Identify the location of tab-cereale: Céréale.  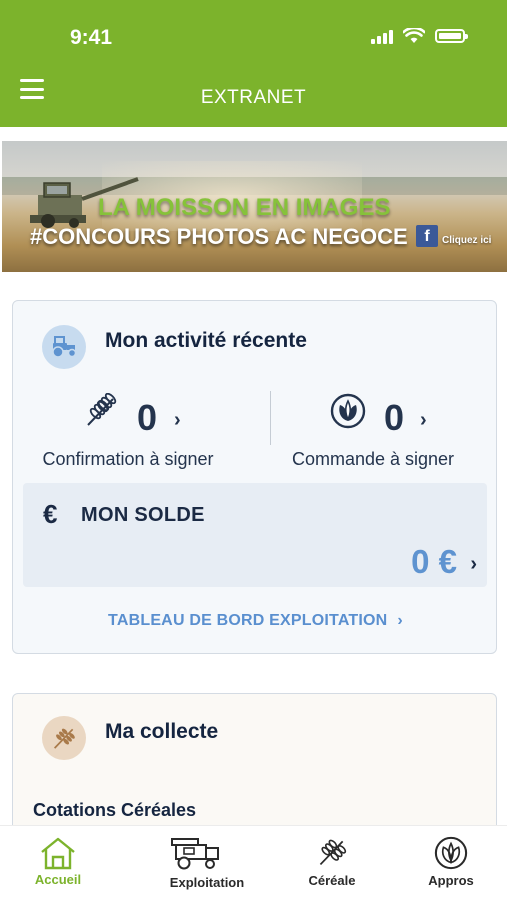
(332, 863).